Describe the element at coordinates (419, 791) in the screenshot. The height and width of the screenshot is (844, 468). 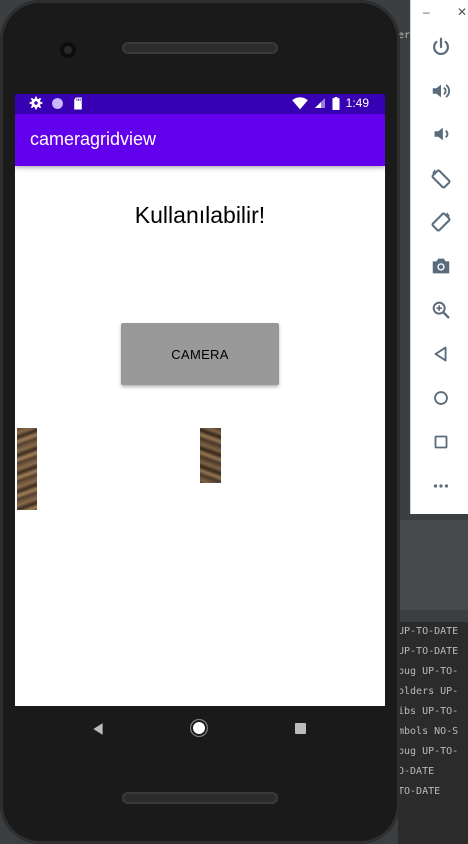
I see `log-line: TO-DATE` at that location.